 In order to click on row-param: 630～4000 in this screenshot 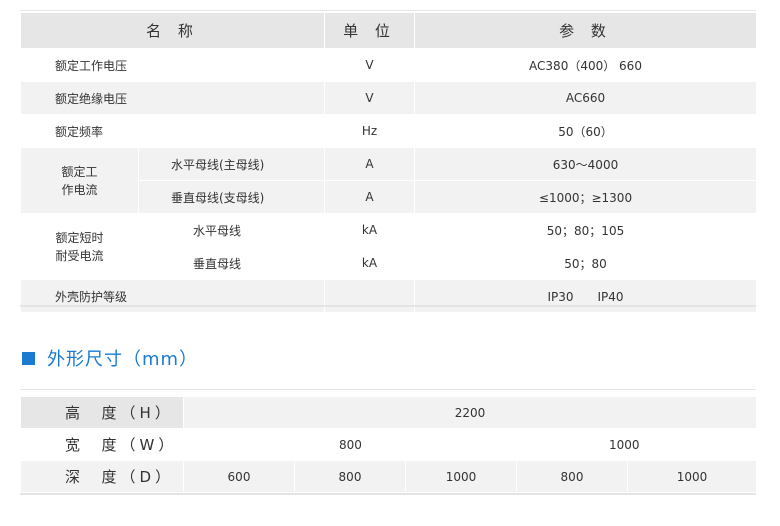, I will do `click(585, 164)`.